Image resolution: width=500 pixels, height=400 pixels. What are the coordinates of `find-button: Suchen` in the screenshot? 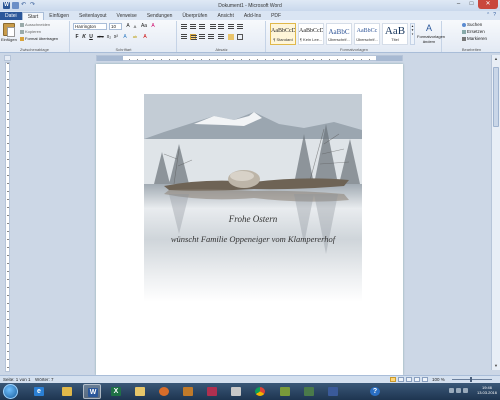 It's located at (472, 24).